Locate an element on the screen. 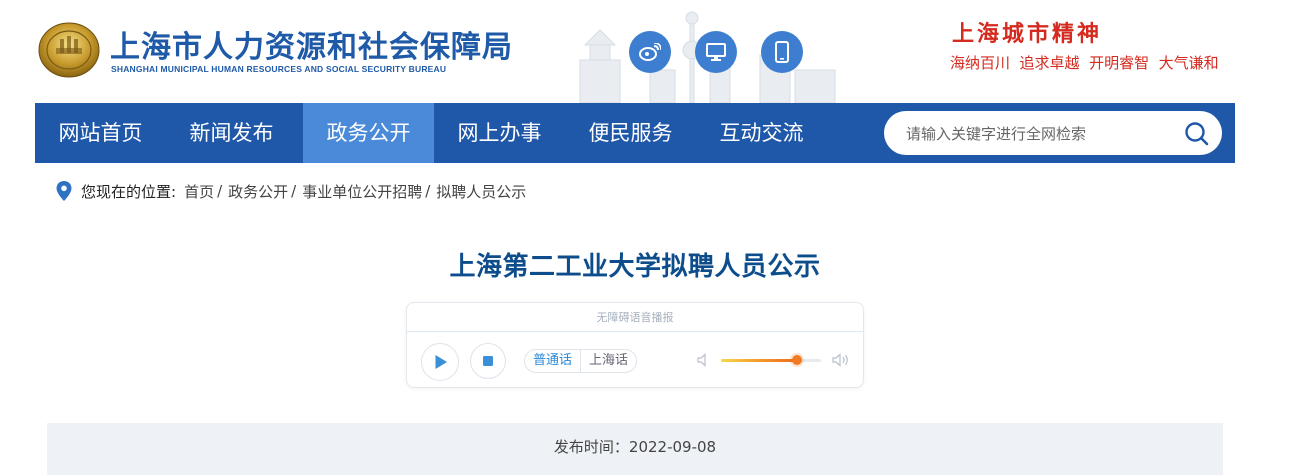 Image resolution: width=1293 pixels, height=475 pixels. breadcrumb-link-home: 首页 is located at coordinates (199, 191).